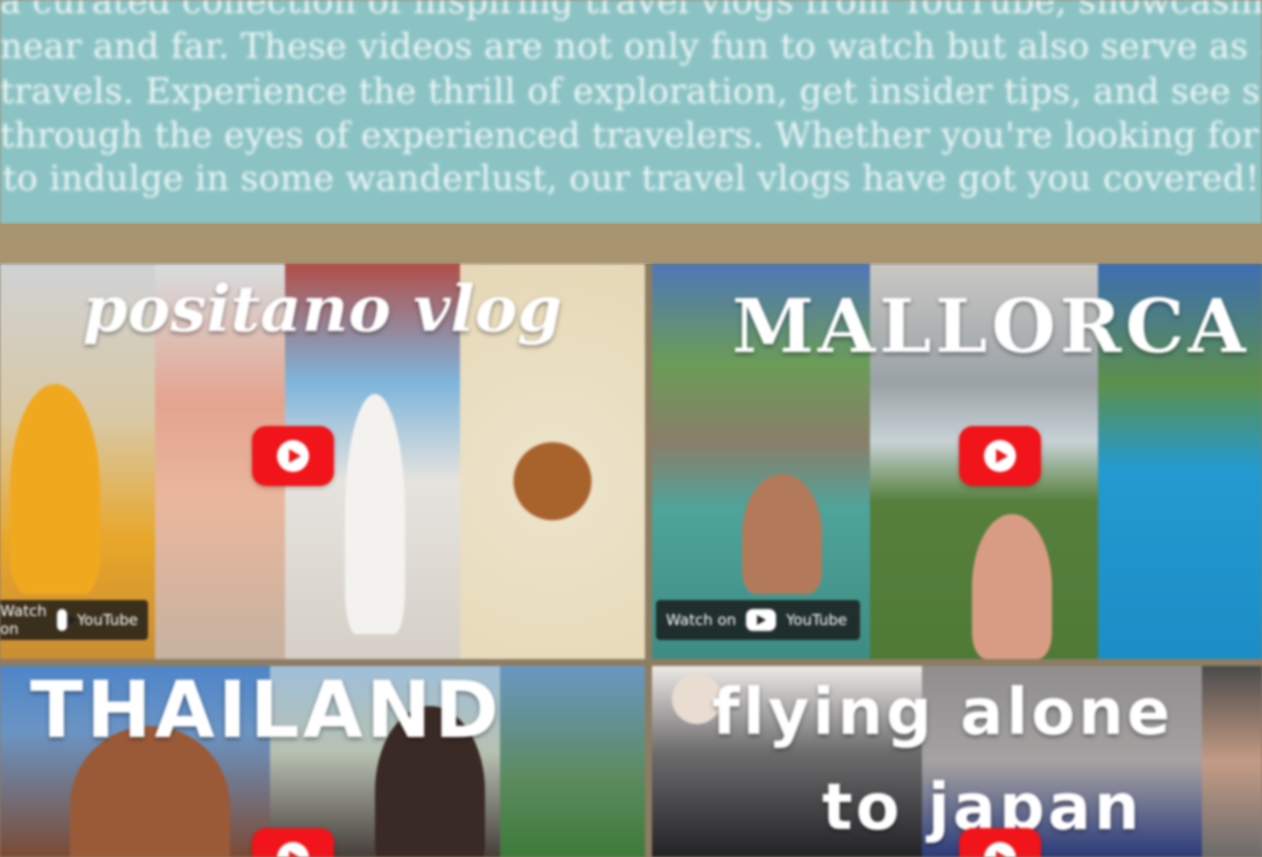 This screenshot has height=857, width=1262. Describe the element at coordinates (943, 713) in the screenshot. I see `video-overlay-title: flying alone` at that location.